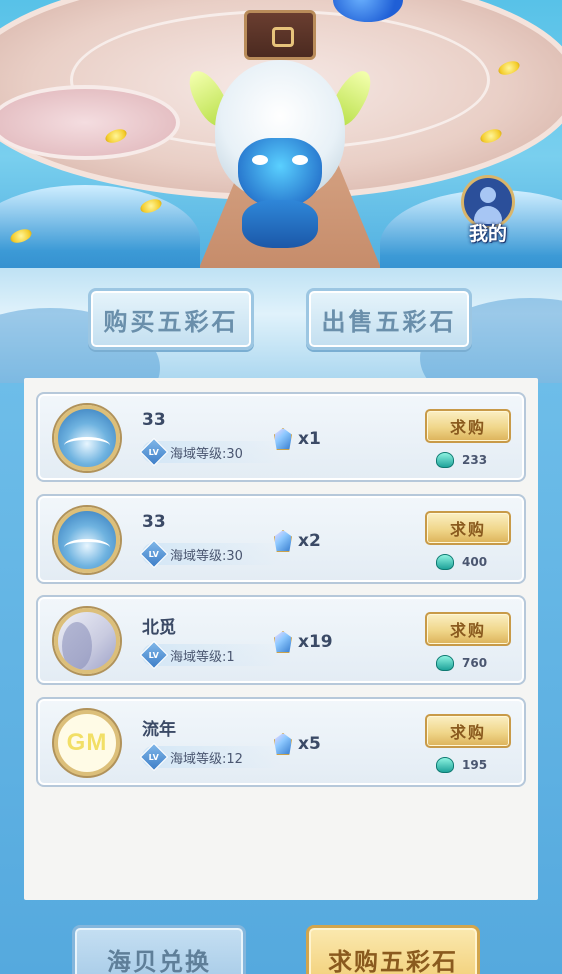  Describe the element at coordinates (488, 210) in the screenshot. I see `my-profile-button: 我的` at that location.